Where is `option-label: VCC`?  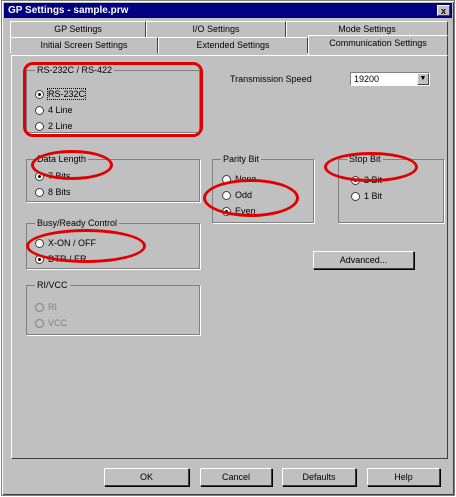 option-label: VCC is located at coordinates (58, 323).